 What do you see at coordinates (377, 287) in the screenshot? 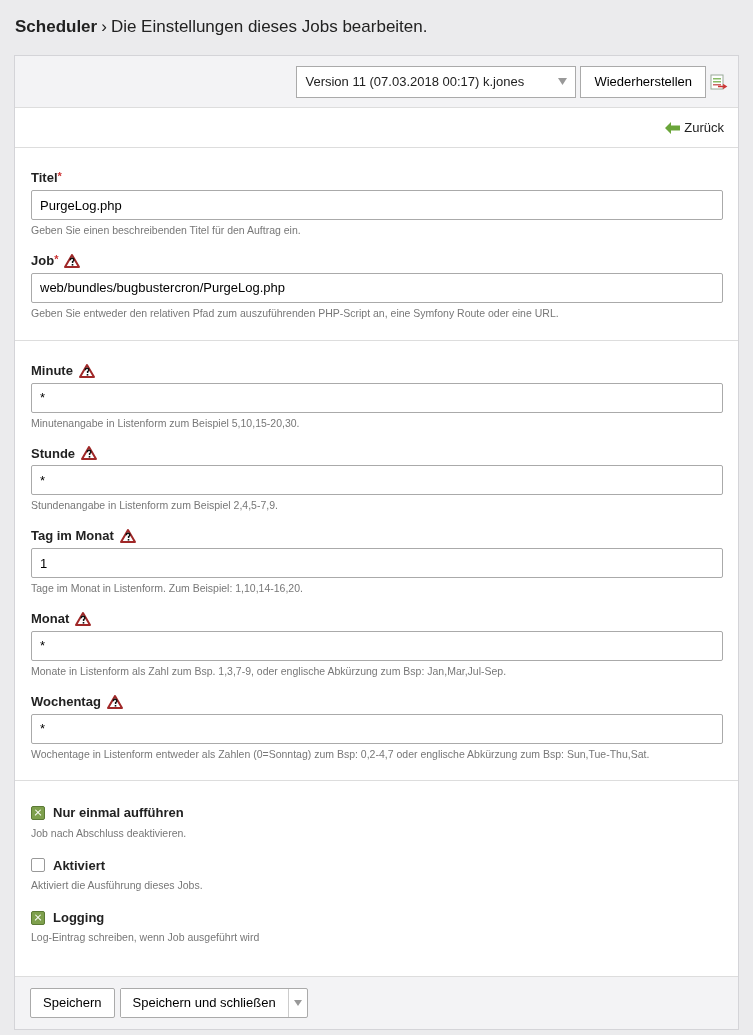
I see `input-field: web/bundles/bugbustercron/PurgeLog.php` at bounding box center [377, 287].